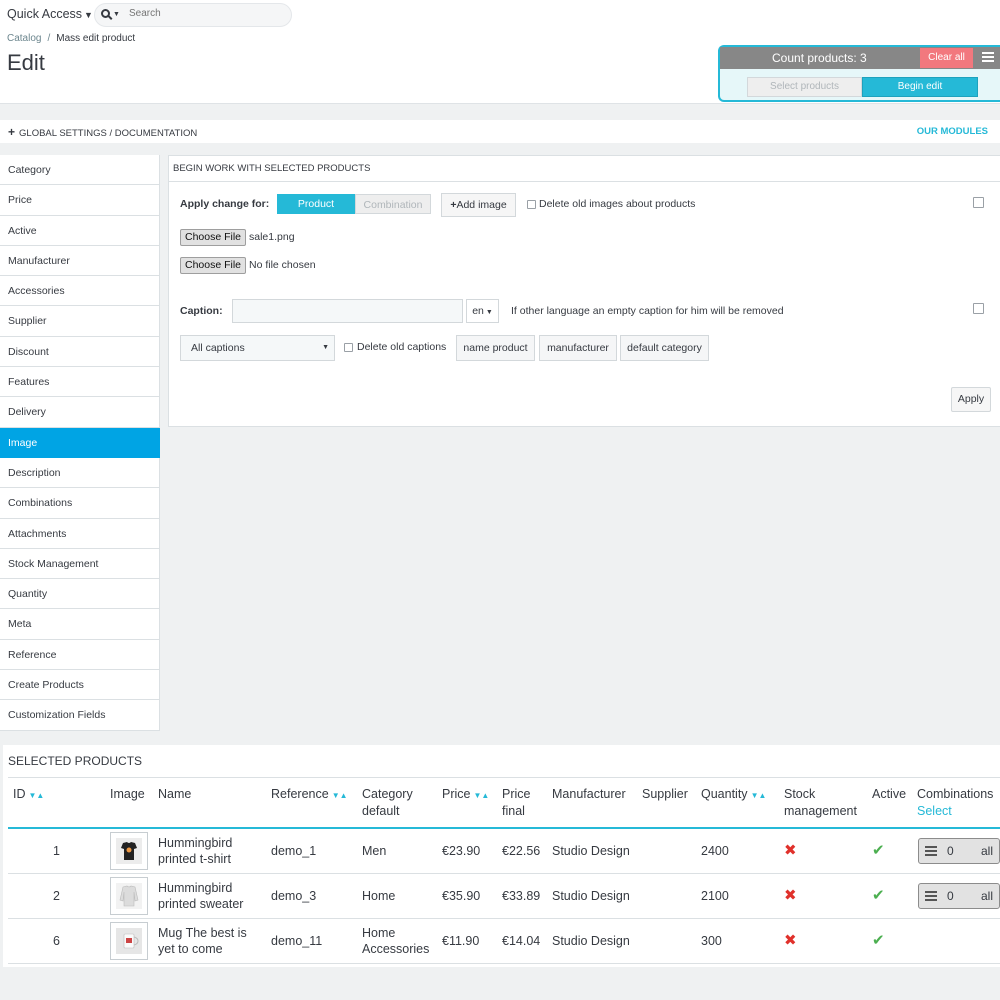 This screenshot has height=1000, width=1000. What do you see at coordinates (80, 533) in the screenshot?
I see `sidebar-item-attachments: Attachments` at bounding box center [80, 533].